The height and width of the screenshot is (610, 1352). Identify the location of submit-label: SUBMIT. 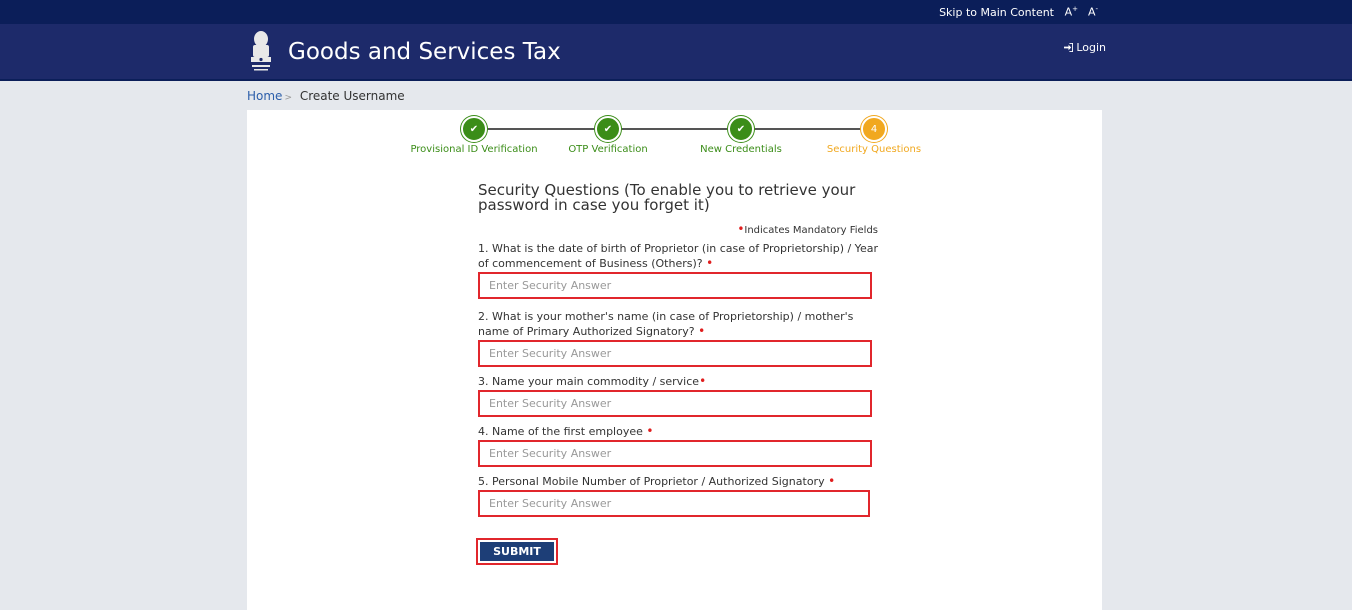
(517, 551).